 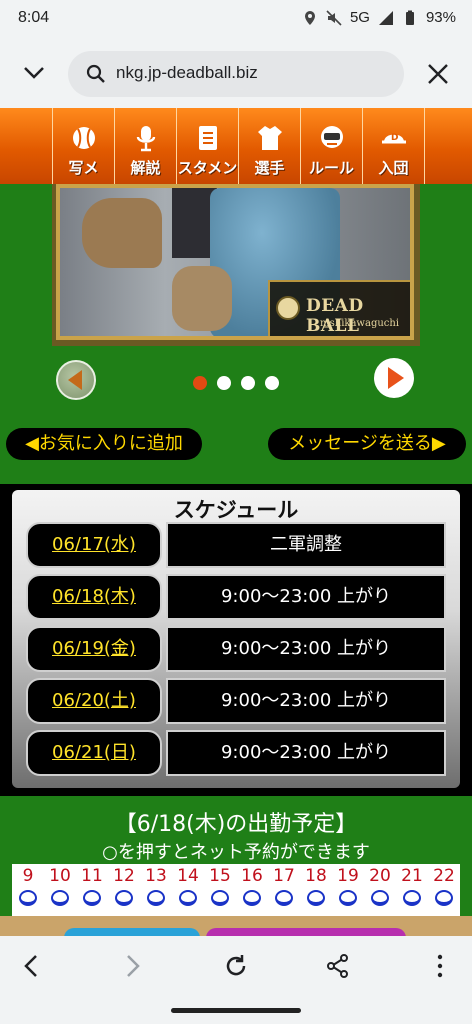 I want to click on nav-label: 解説, so click(x=145, y=168).